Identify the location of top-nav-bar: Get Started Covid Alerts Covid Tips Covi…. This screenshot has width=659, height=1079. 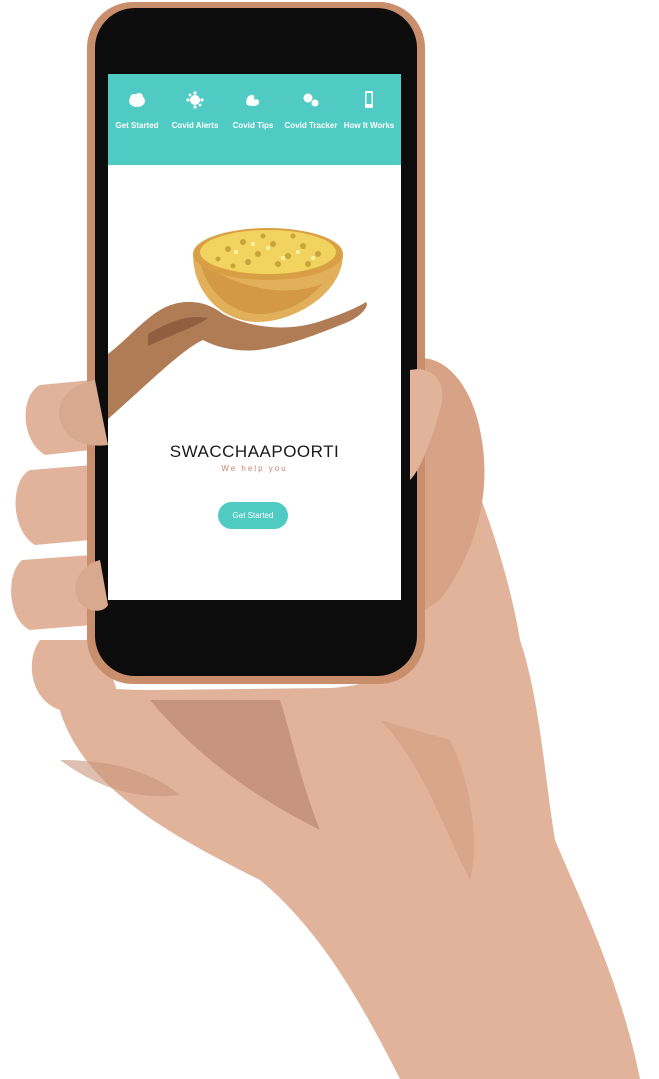
(254, 119).